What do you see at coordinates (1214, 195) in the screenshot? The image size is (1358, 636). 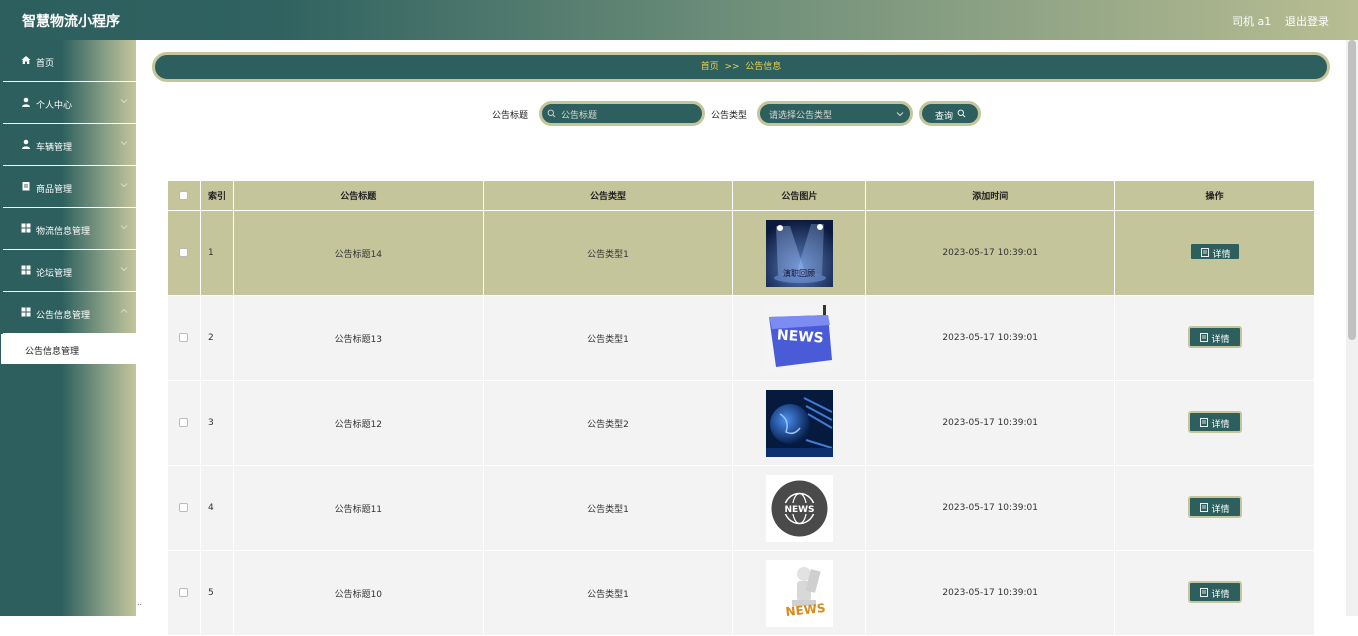 I see `column-header-action: 操作` at bounding box center [1214, 195].